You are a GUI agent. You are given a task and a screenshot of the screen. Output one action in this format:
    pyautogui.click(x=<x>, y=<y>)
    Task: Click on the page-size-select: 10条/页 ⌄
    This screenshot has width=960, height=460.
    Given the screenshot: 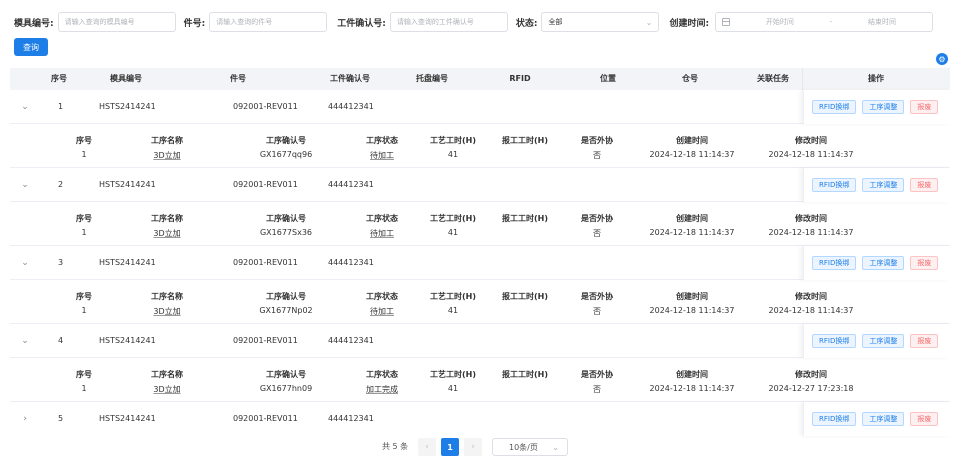 What is the action you would take?
    pyautogui.click(x=530, y=447)
    